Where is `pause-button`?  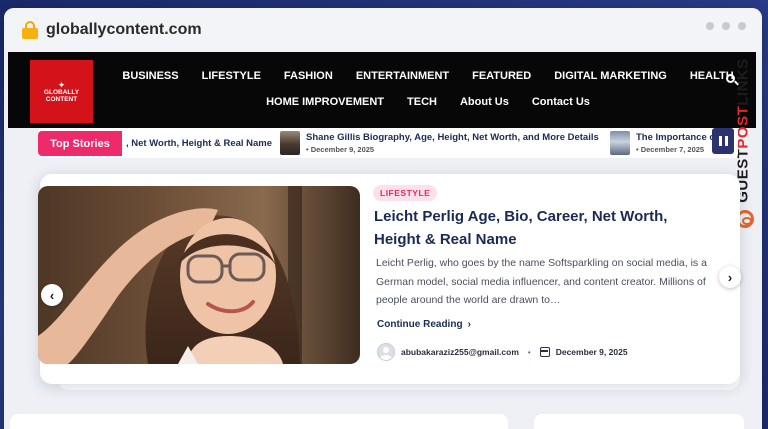 pause-button is located at coordinates (723, 141).